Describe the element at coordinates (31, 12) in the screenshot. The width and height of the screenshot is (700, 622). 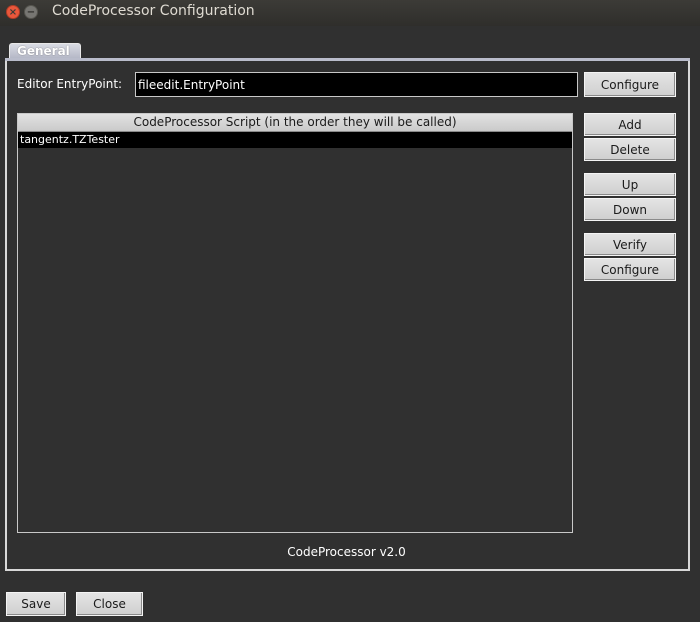
I see `minimize-icon: −` at that location.